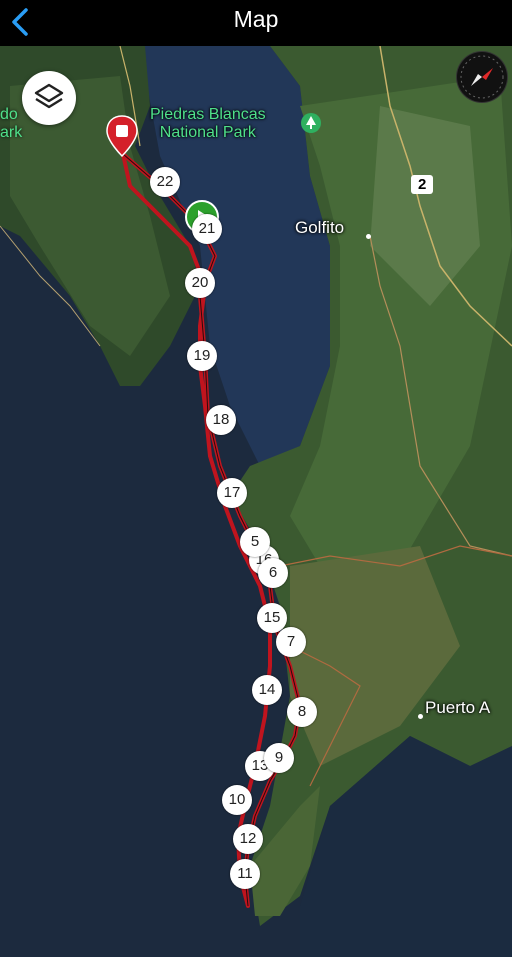 Image resolution: width=512 pixels, height=957 pixels. Describe the element at coordinates (245, 874) in the screenshot. I see `waypoint-marker: 11` at that location.